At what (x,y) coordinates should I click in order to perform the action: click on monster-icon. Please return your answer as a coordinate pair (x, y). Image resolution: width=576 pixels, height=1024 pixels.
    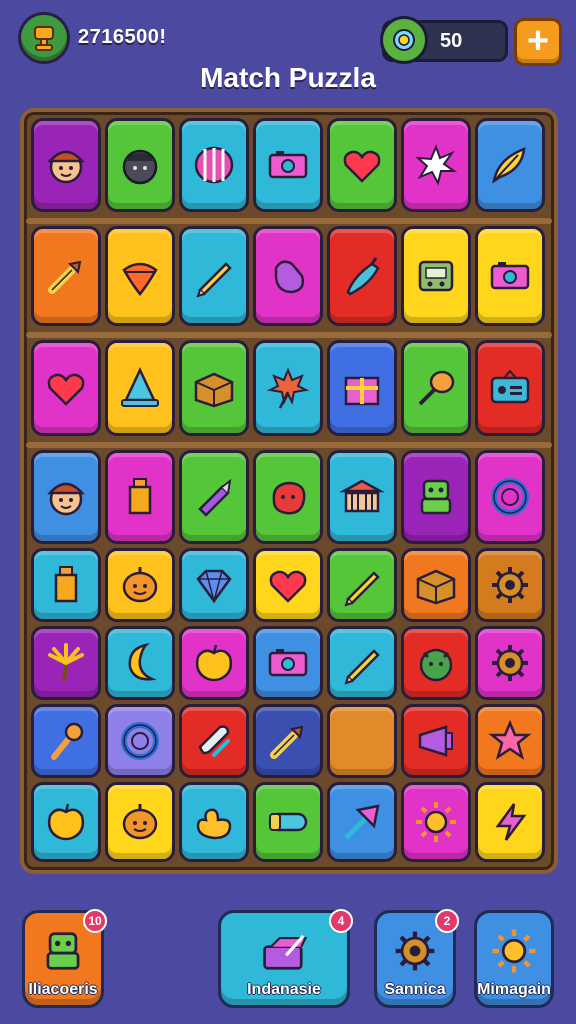
    Looking at the image, I should click on (436, 665).